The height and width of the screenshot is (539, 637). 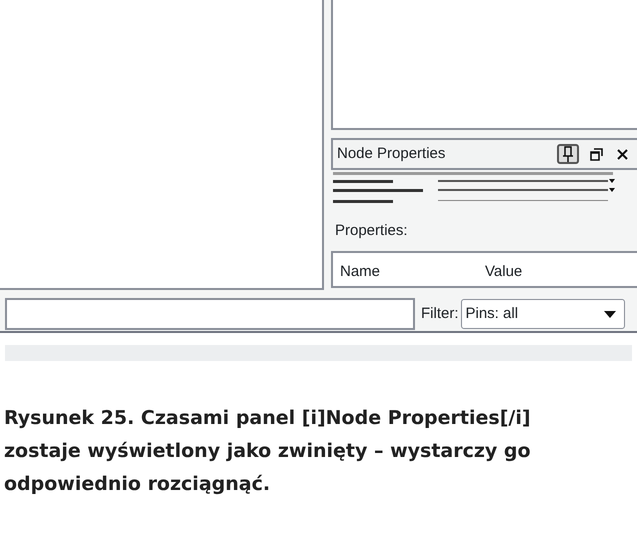 I want to click on input-field, so click(x=210, y=314).